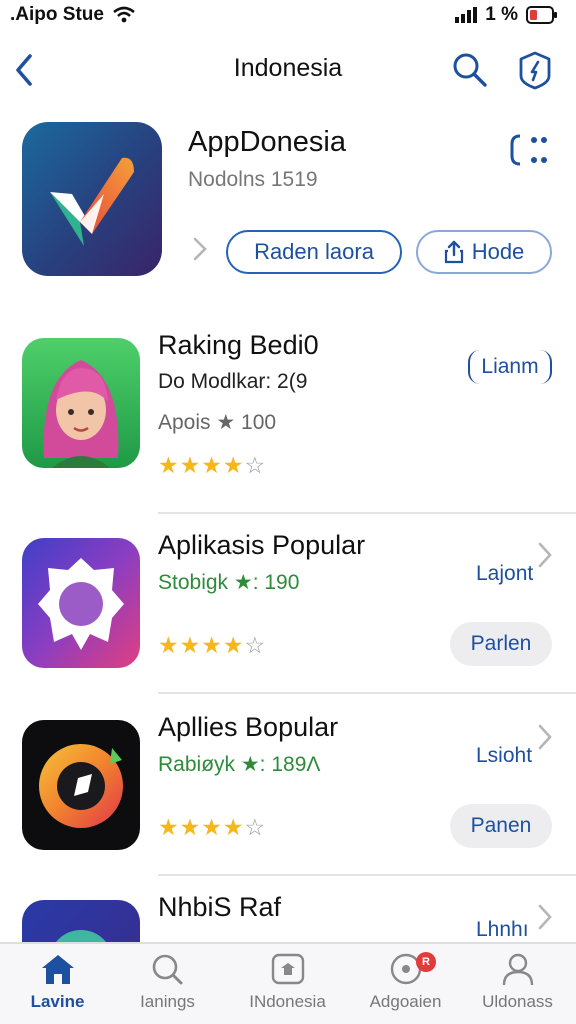 The image size is (576, 1024). I want to click on featured-primary-label: Raden laora, so click(314, 251).